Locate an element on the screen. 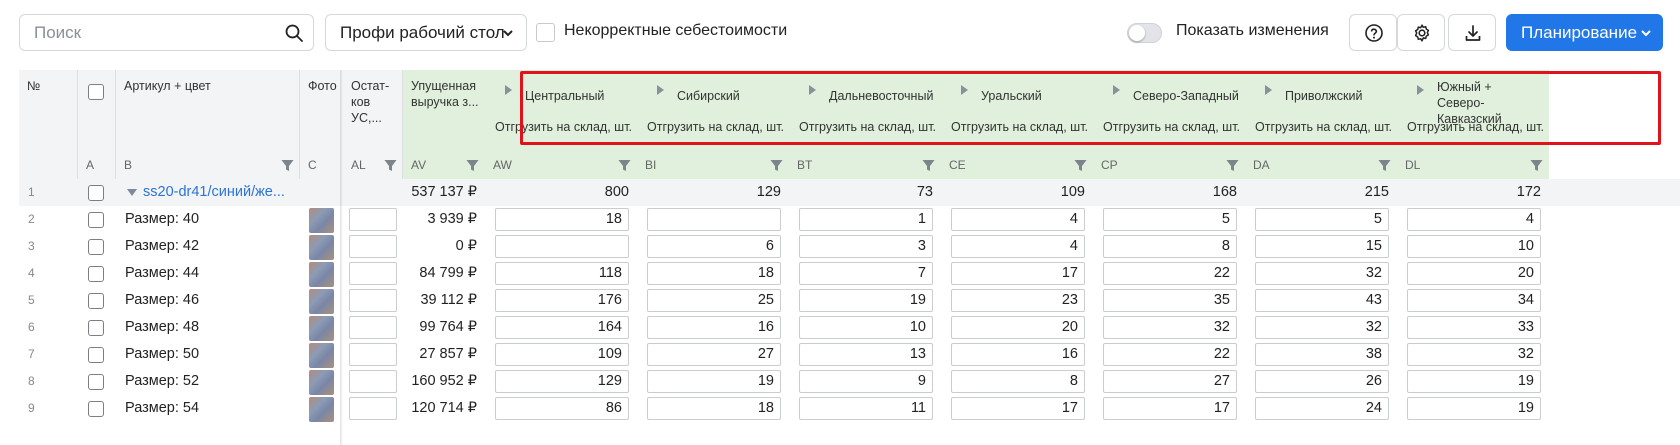 This screenshot has height=445, width=1680. table-row: 9 Размер: 54 120 714 ₽ 86 18 11 17 17 24 19 is located at coordinates (849, 408).